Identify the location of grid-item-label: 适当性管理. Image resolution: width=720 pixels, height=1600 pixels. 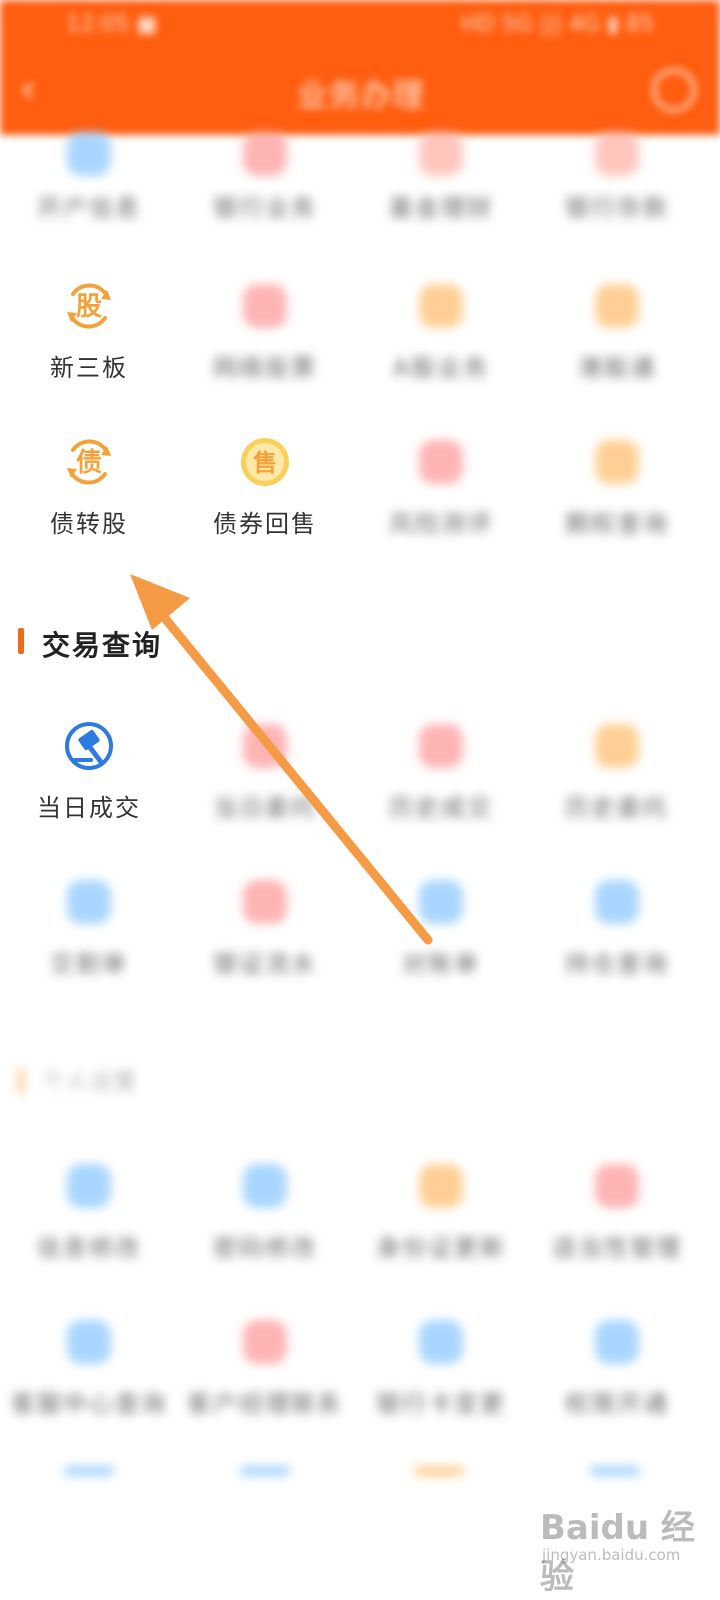
(617, 1248).